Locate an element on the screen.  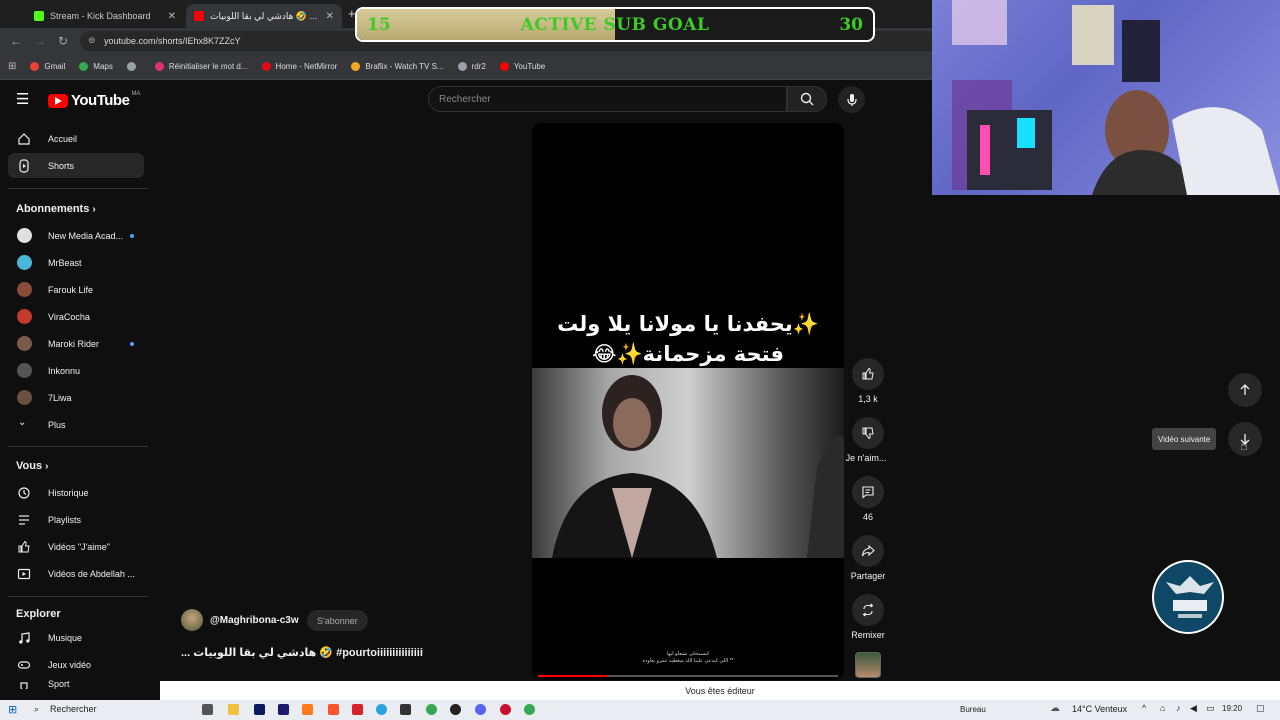
sidebar-item-subscription: Farouk Life is located at coordinates (76, 289).